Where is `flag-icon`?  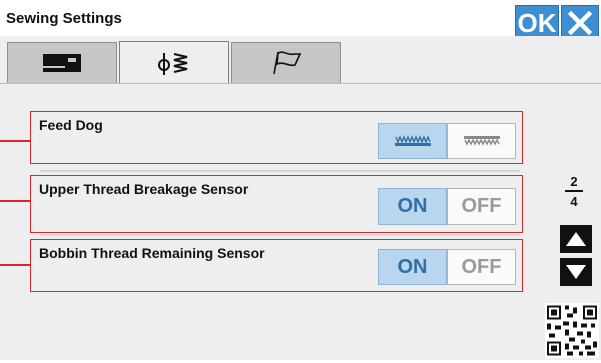
flag-icon is located at coordinates (287, 63).